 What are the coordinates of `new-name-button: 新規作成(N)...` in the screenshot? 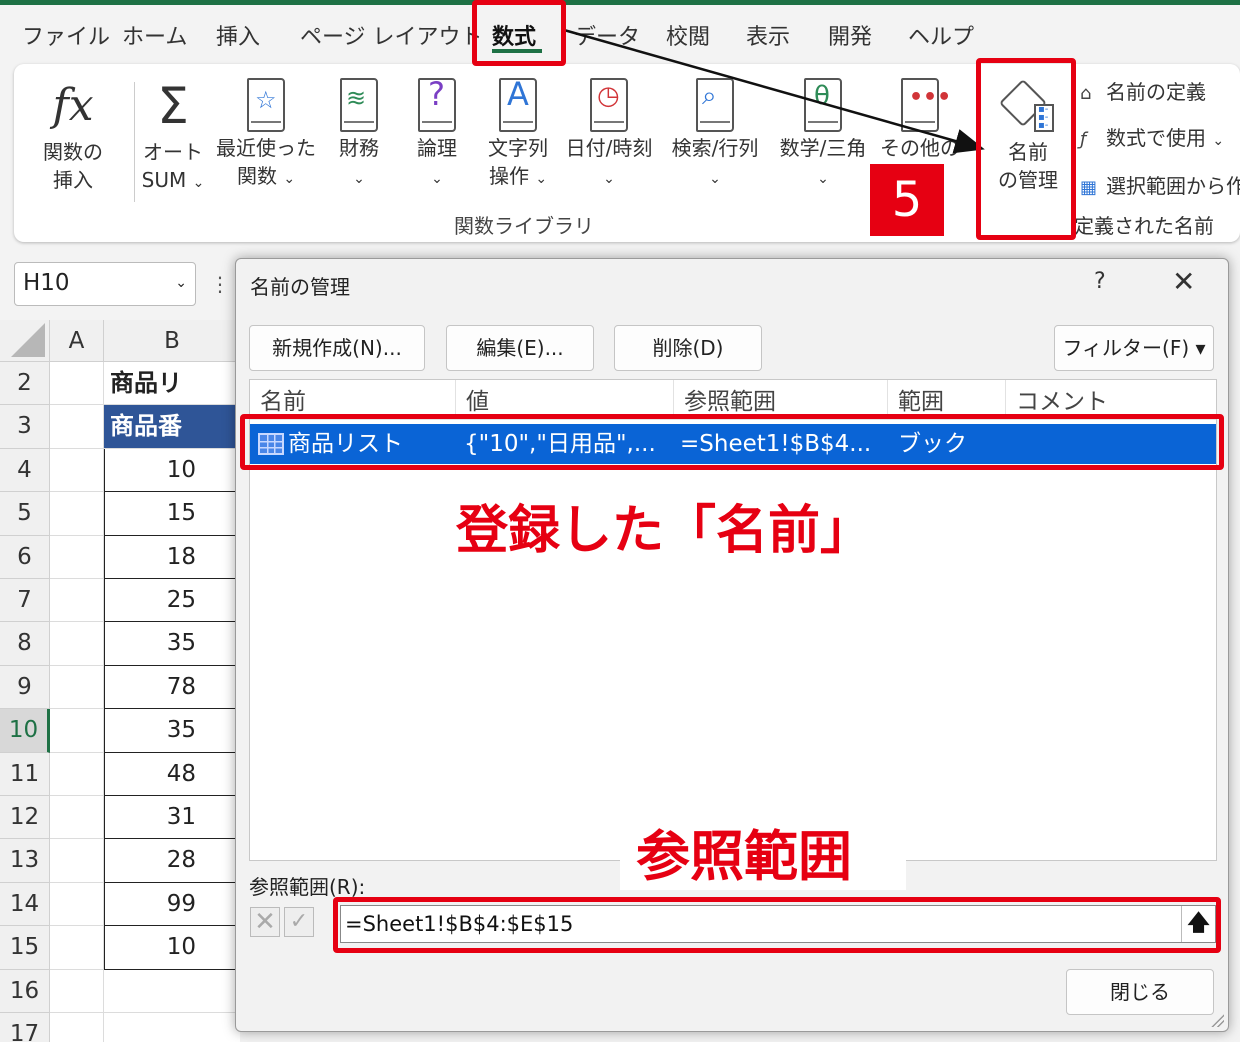 It's located at (337, 348).